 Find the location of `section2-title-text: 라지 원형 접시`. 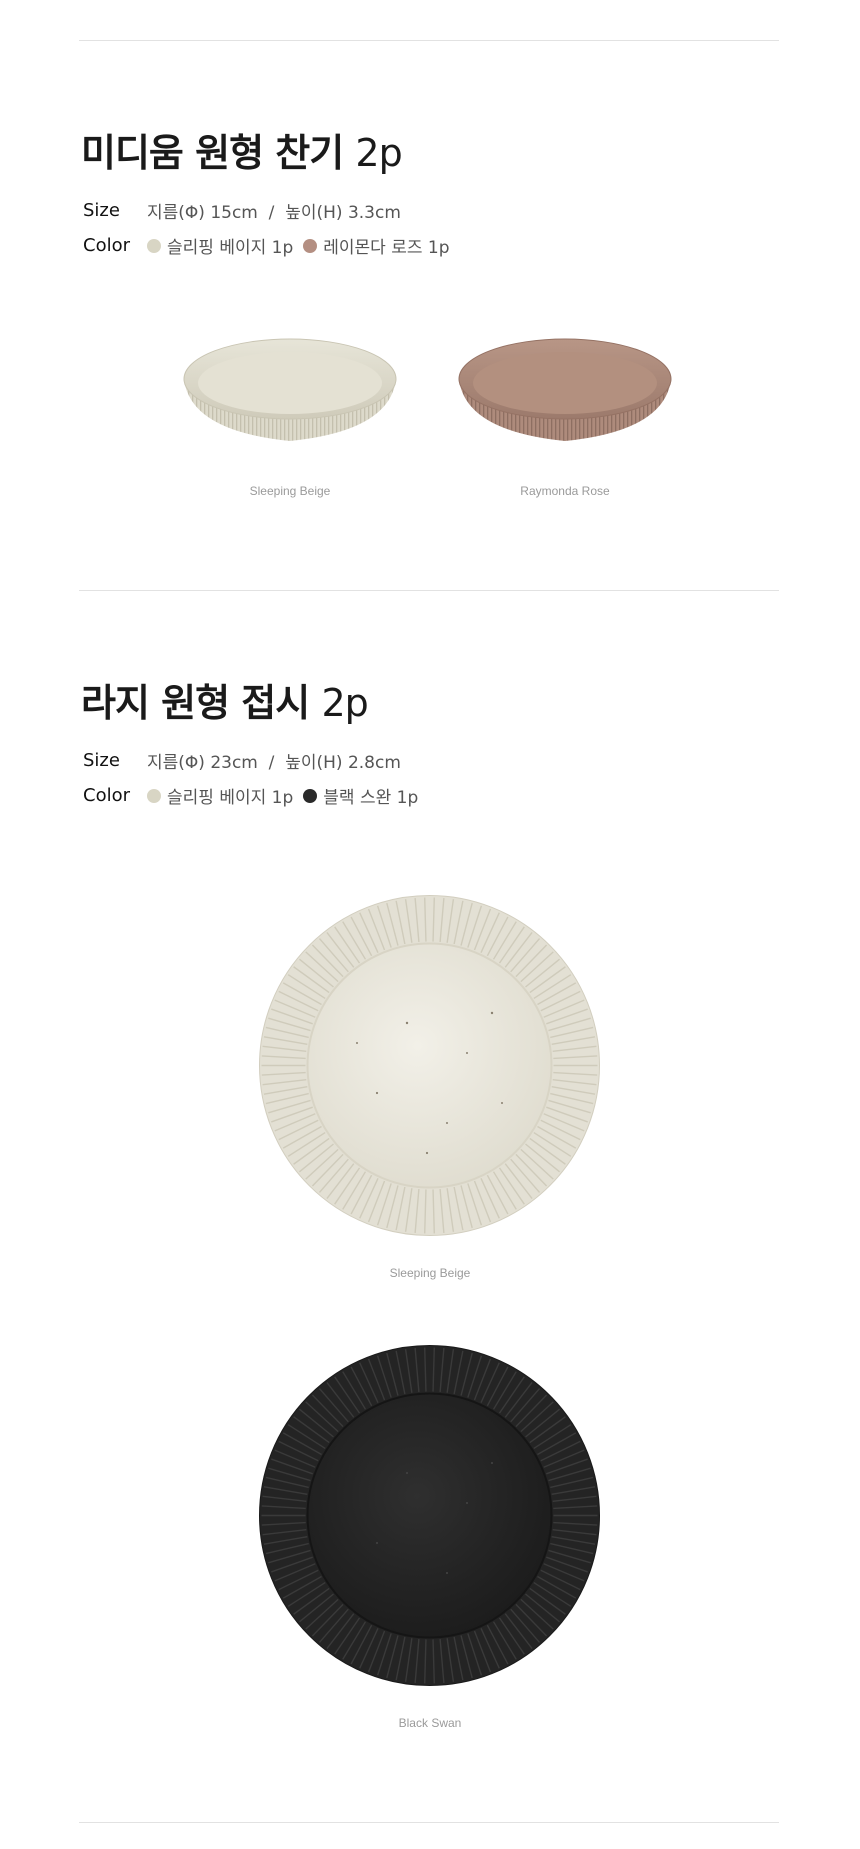

section2-title-text: 라지 원형 접시 is located at coordinates (195, 703).